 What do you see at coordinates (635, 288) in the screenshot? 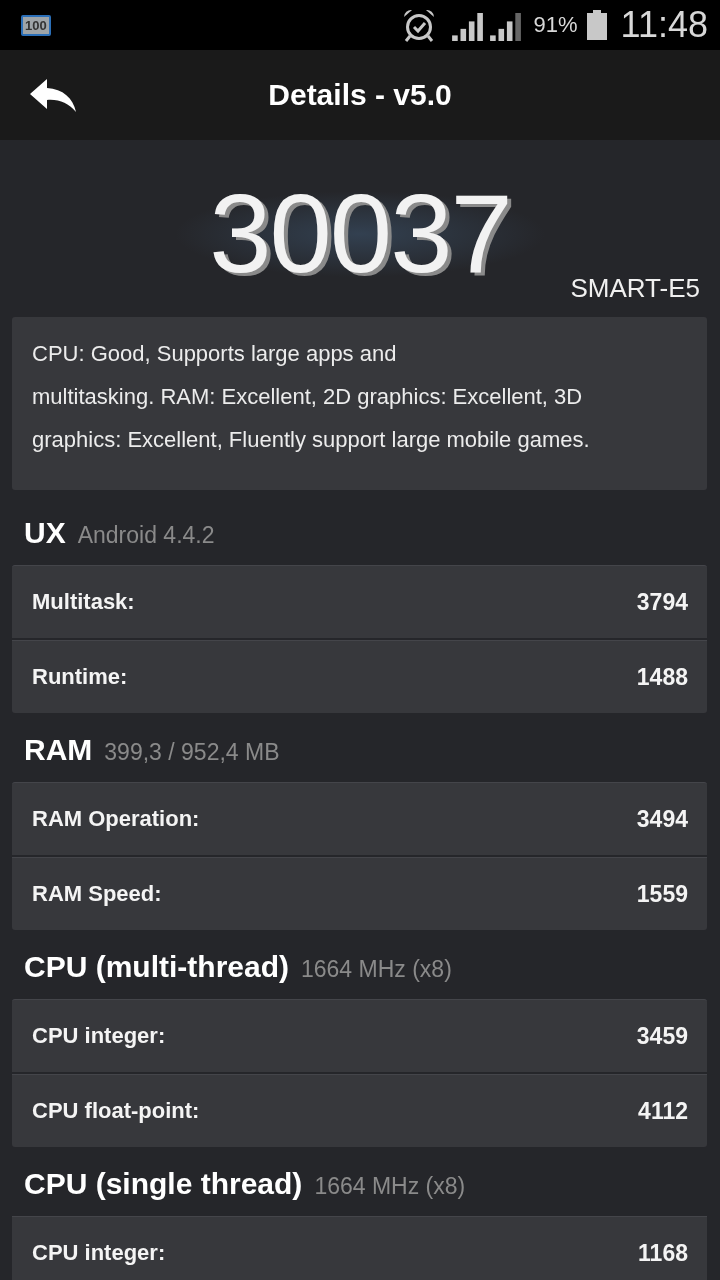
I see `device-name: SMART-E5` at bounding box center [635, 288].